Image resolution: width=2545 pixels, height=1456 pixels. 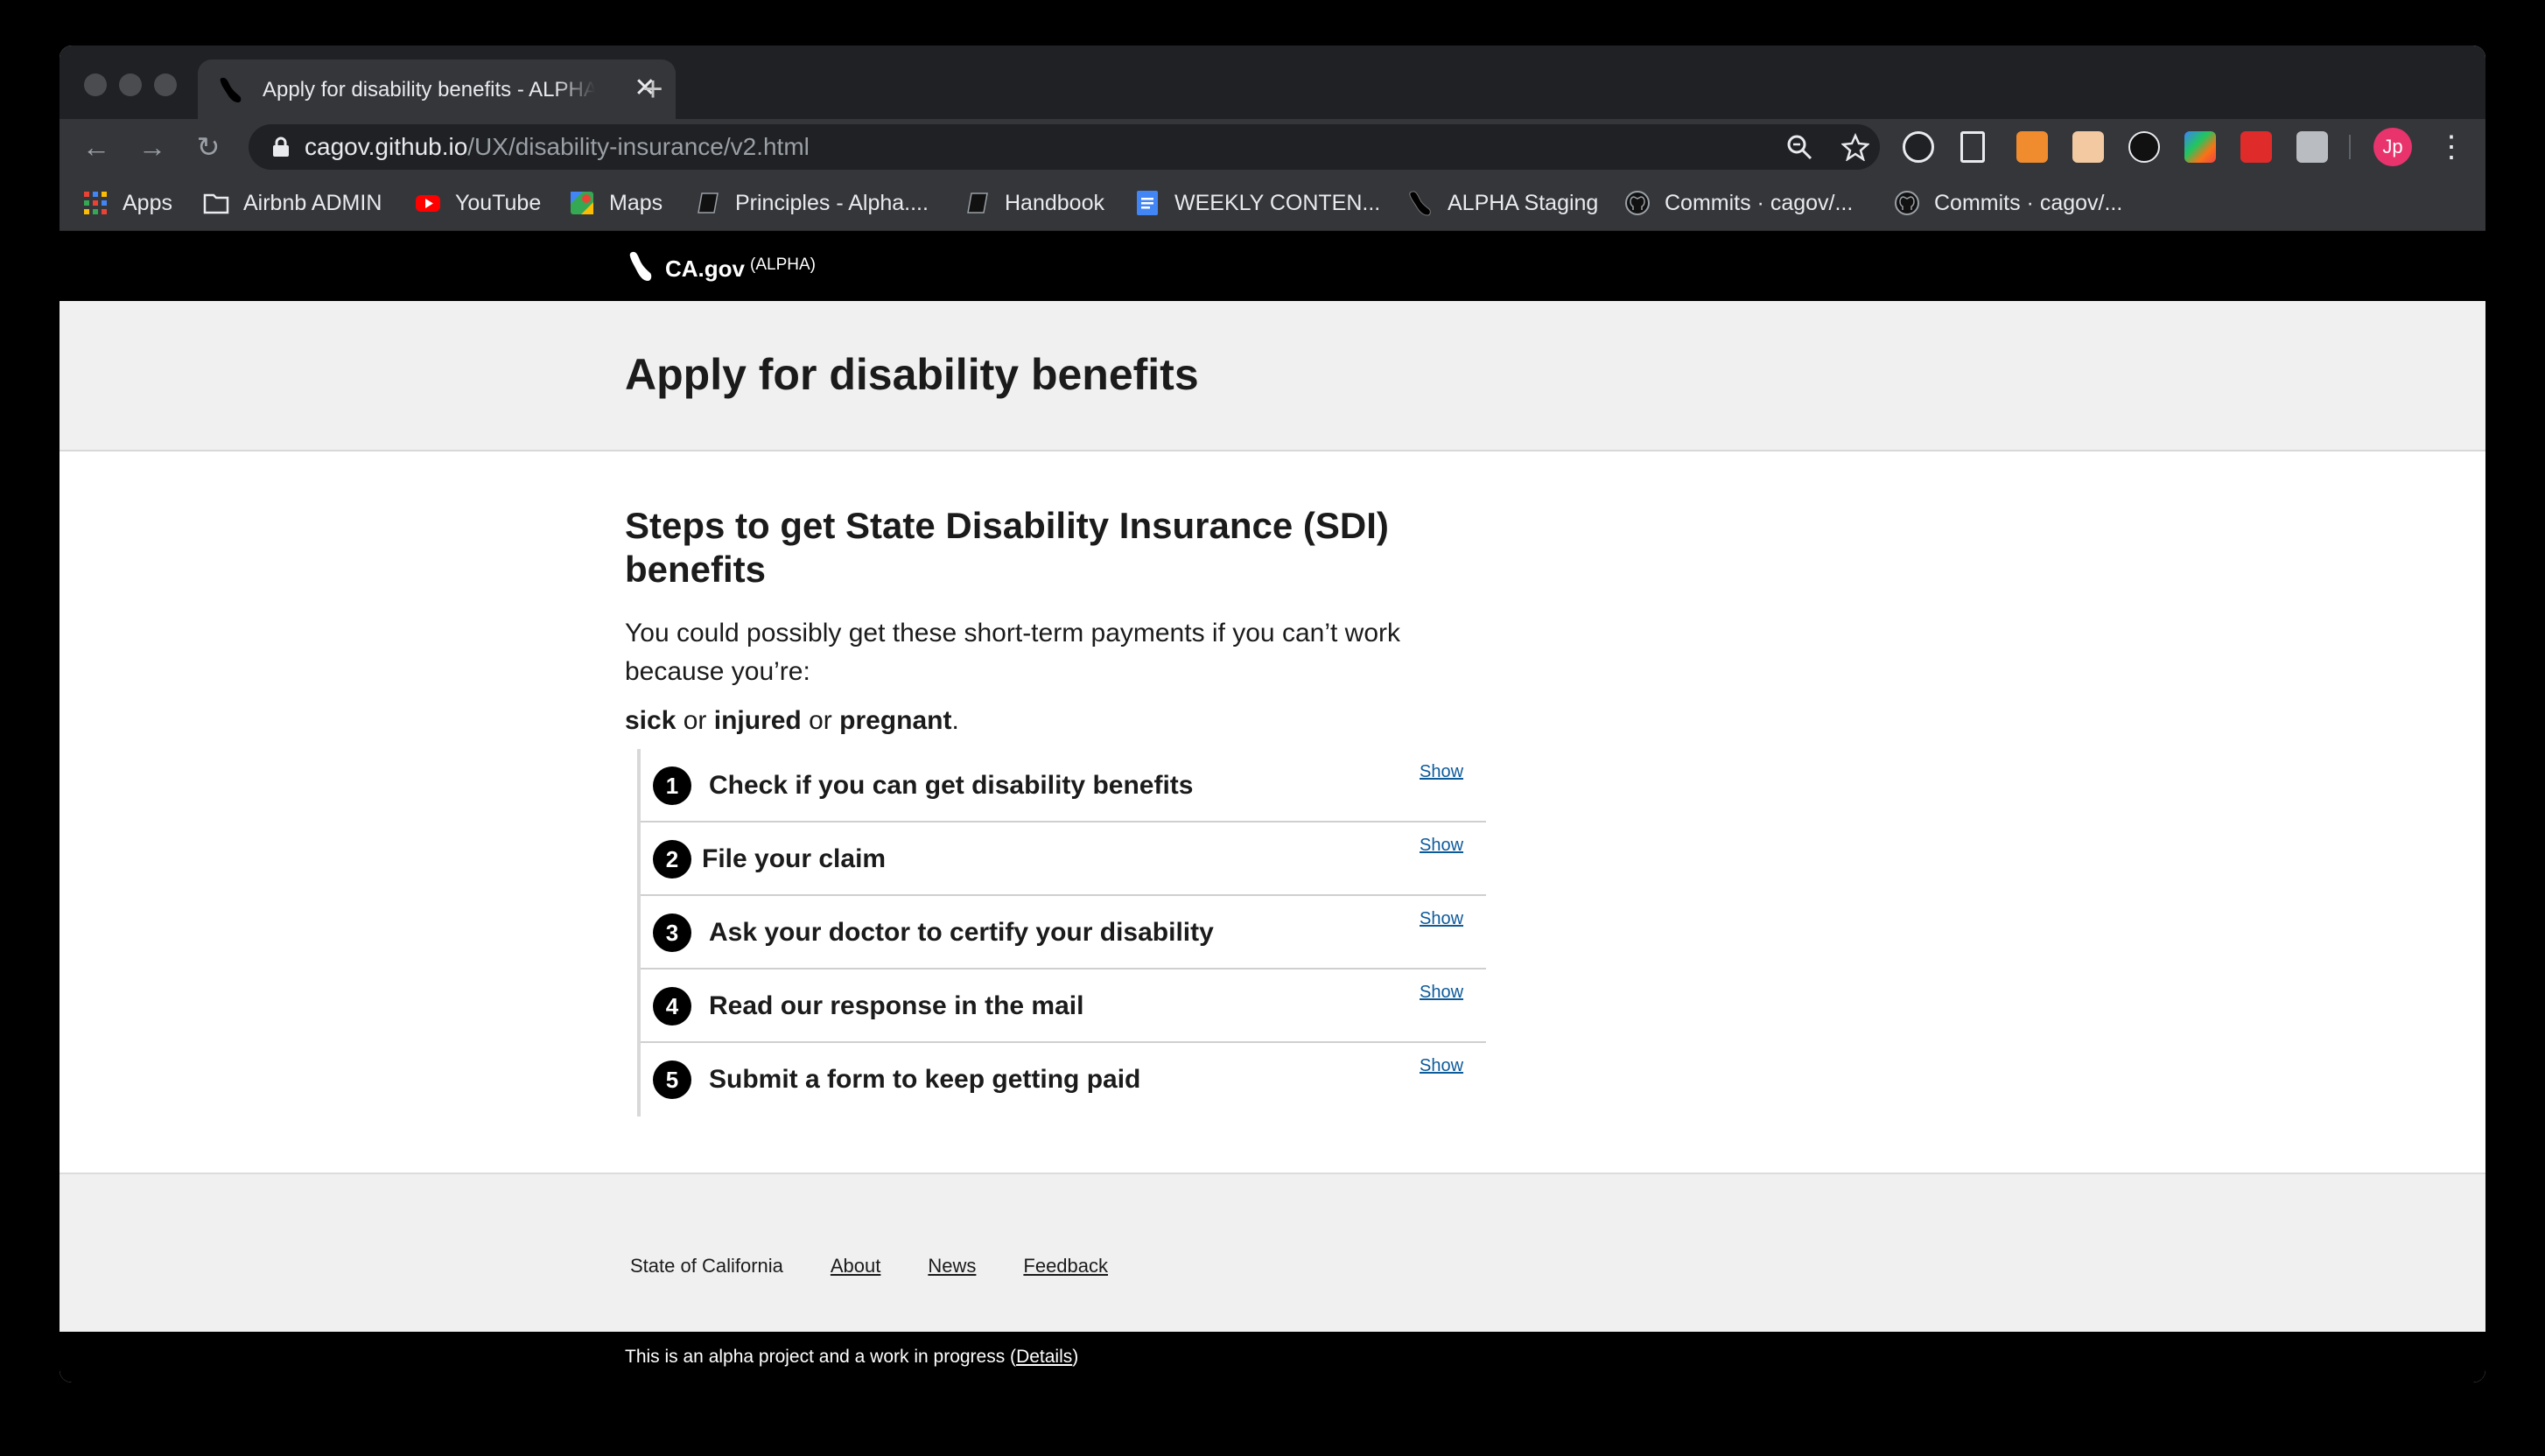 I want to click on bookmark-label: ALPHA Staging, so click(x=1523, y=202).